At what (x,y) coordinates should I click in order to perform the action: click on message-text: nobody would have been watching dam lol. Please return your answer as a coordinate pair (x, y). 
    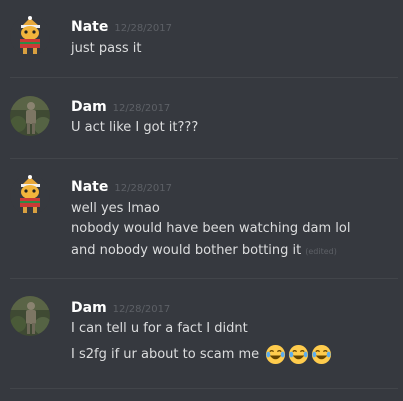
    Looking at the image, I should click on (211, 228).